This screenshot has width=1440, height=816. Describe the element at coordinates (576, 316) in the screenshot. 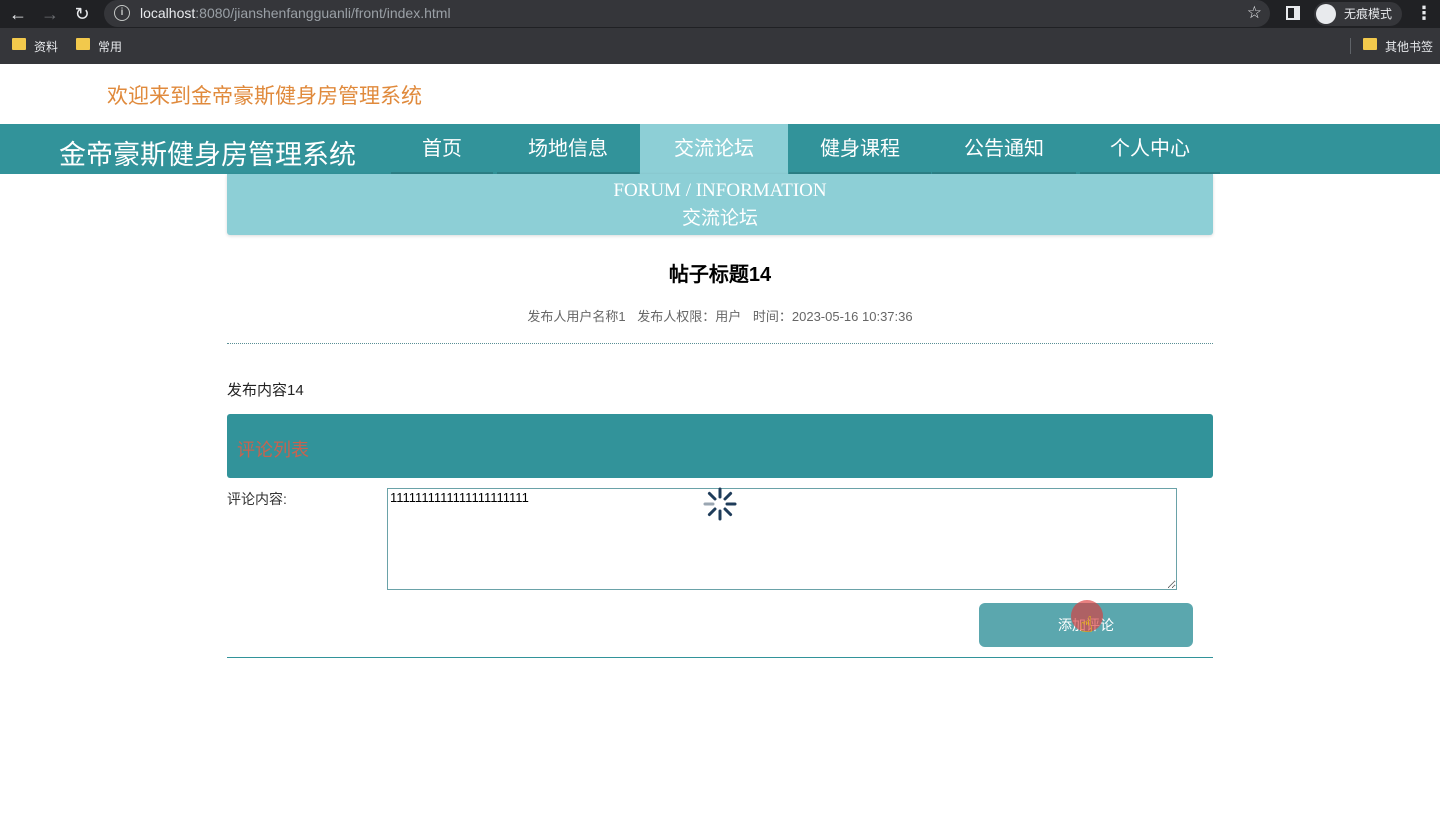

I see `post-author: 发布人用户名称1` at that location.